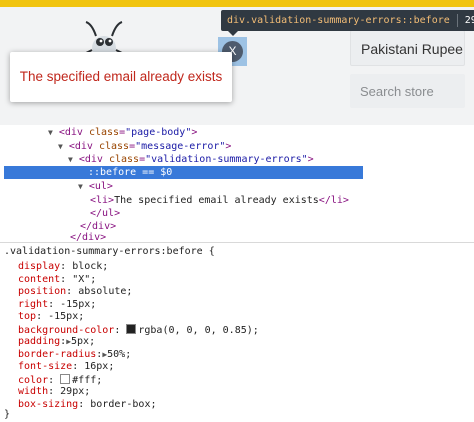 The height and width of the screenshot is (422, 474). What do you see at coordinates (63, 267) in the screenshot?
I see `css-property: display: block;` at bounding box center [63, 267].